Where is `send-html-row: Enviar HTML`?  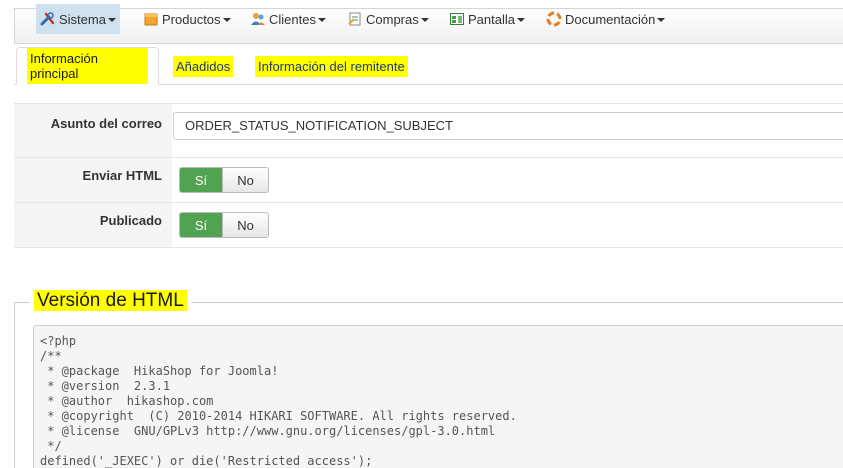 send-html-row: Enviar HTML is located at coordinates (428, 180).